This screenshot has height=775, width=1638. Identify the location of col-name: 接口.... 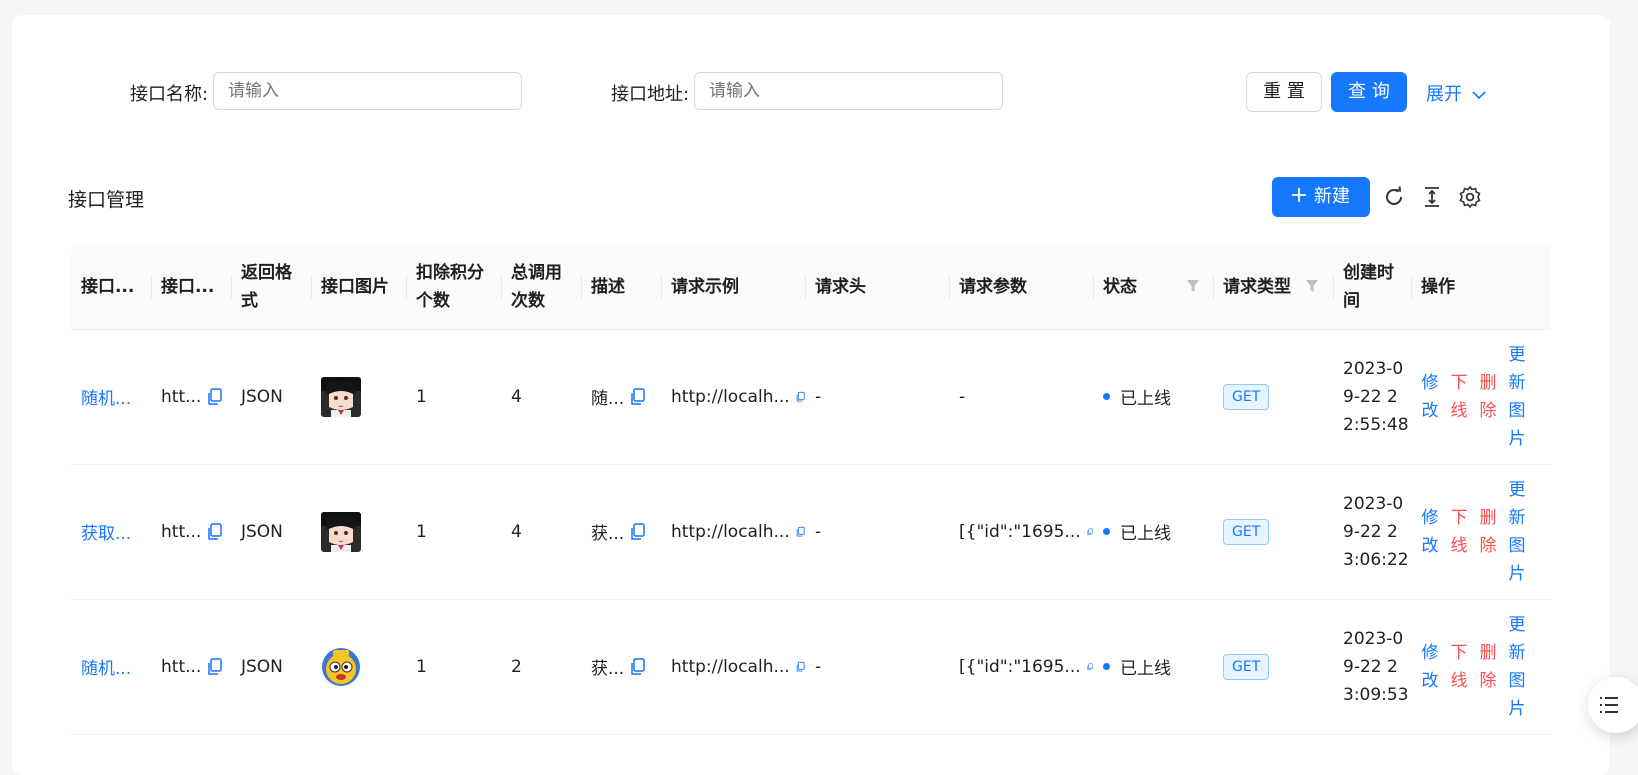
(111, 287).